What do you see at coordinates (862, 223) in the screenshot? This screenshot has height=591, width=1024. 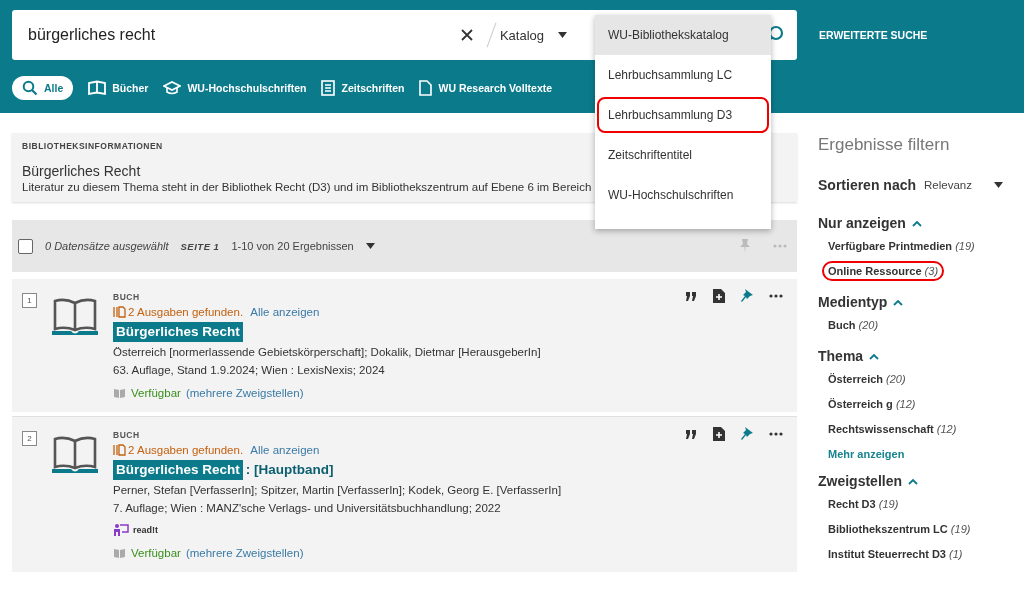 I see `filter-section-title: Nur anzeigen` at bounding box center [862, 223].